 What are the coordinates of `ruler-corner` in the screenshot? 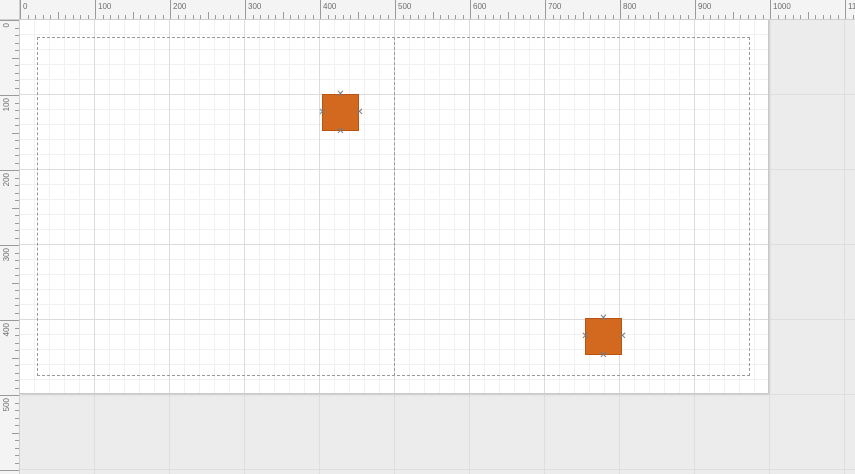 It's located at (10, 10).